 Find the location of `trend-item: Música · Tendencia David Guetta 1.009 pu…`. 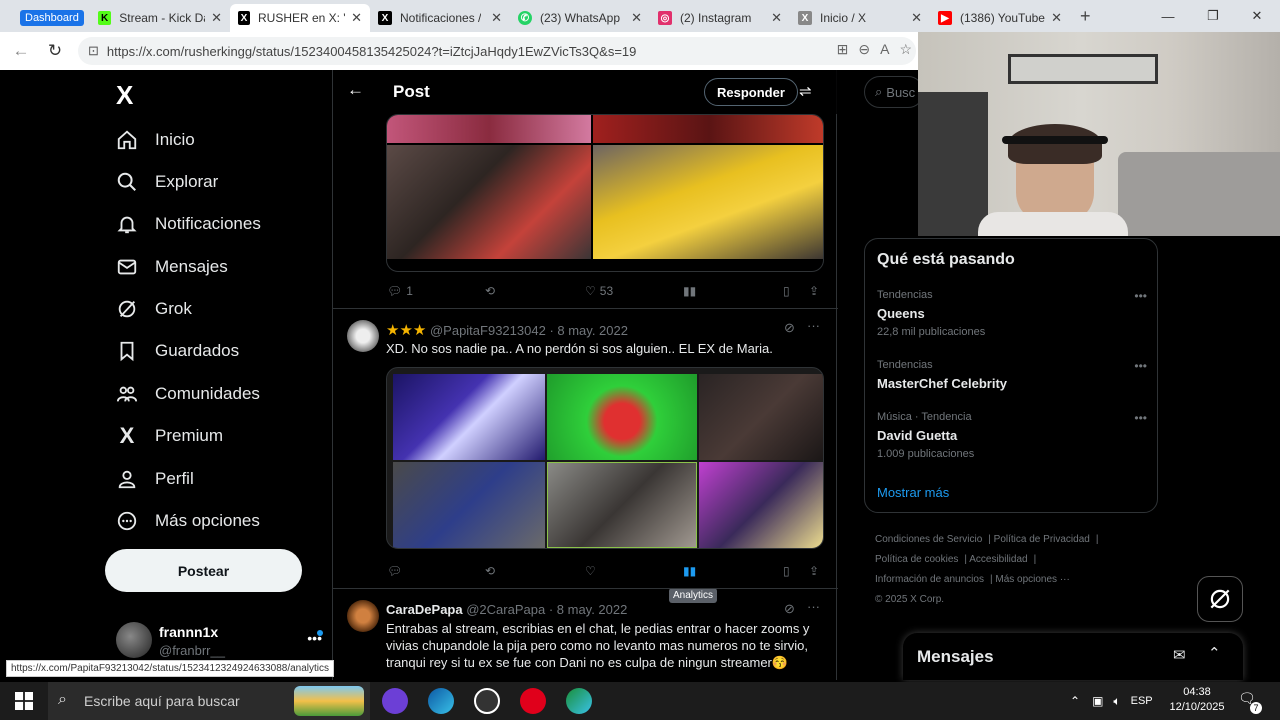

trend-item: Música · Tendencia David Guetta 1.009 pu… is located at coordinates (1012, 435).